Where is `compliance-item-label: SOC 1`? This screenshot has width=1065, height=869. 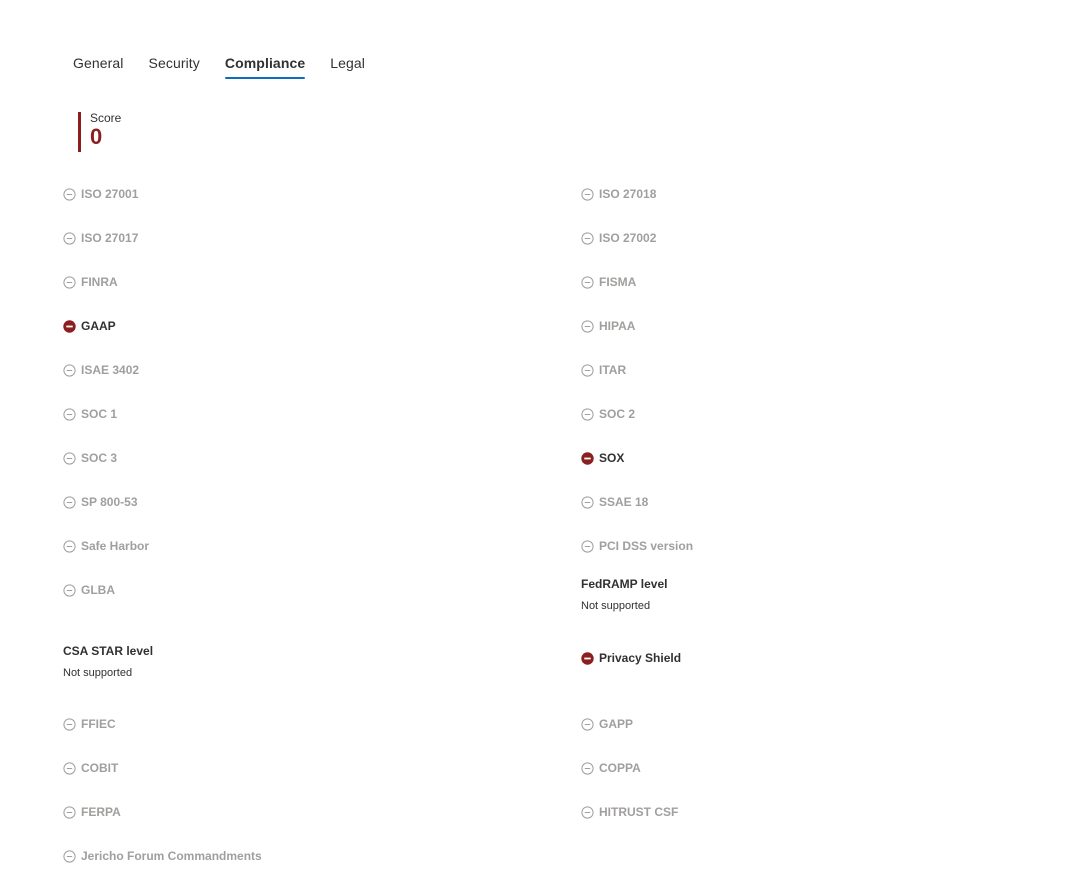 compliance-item-label: SOC 1 is located at coordinates (99, 414).